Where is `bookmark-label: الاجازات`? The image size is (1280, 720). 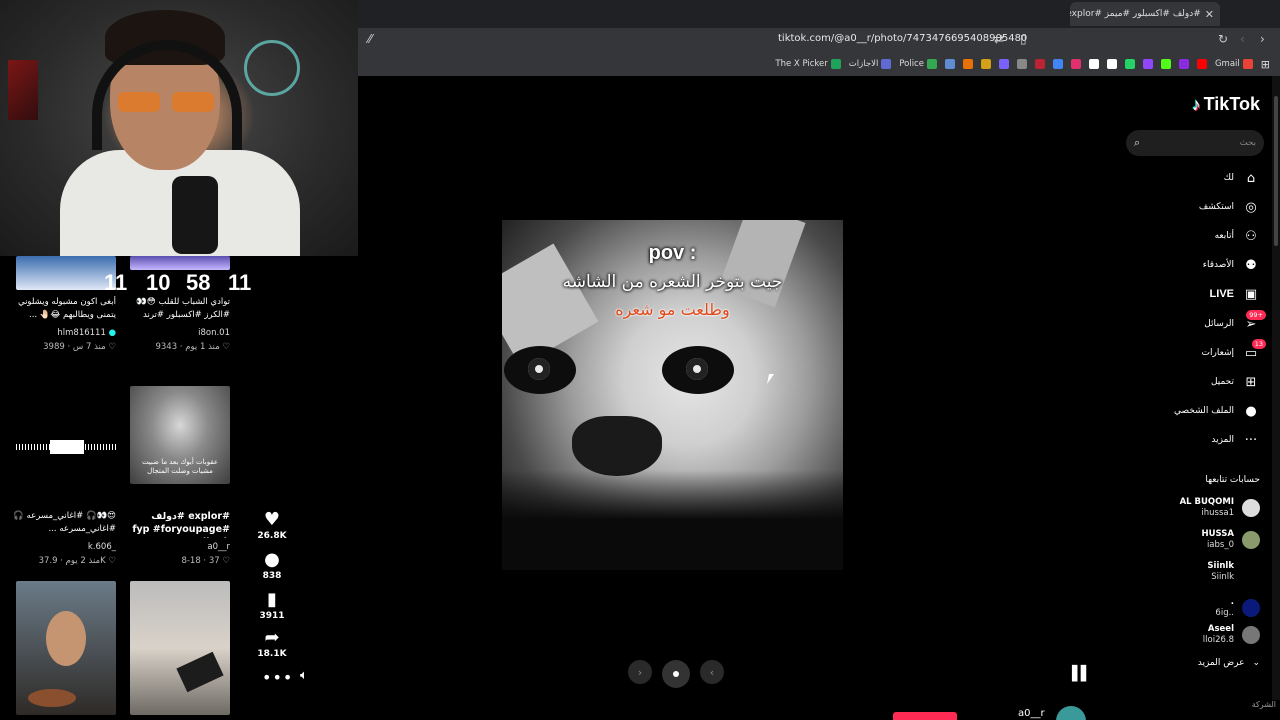 bookmark-label: الاجازات is located at coordinates (863, 64).